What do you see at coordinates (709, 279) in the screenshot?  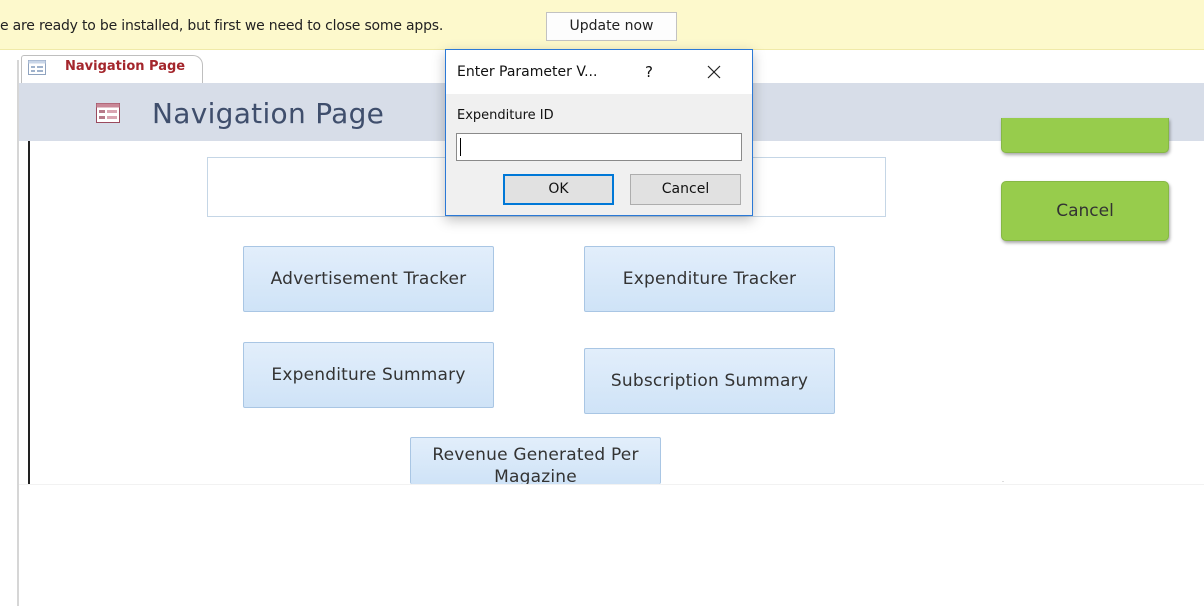 I see `expenditure-tracker-button: Expenditure Tracker` at bounding box center [709, 279].